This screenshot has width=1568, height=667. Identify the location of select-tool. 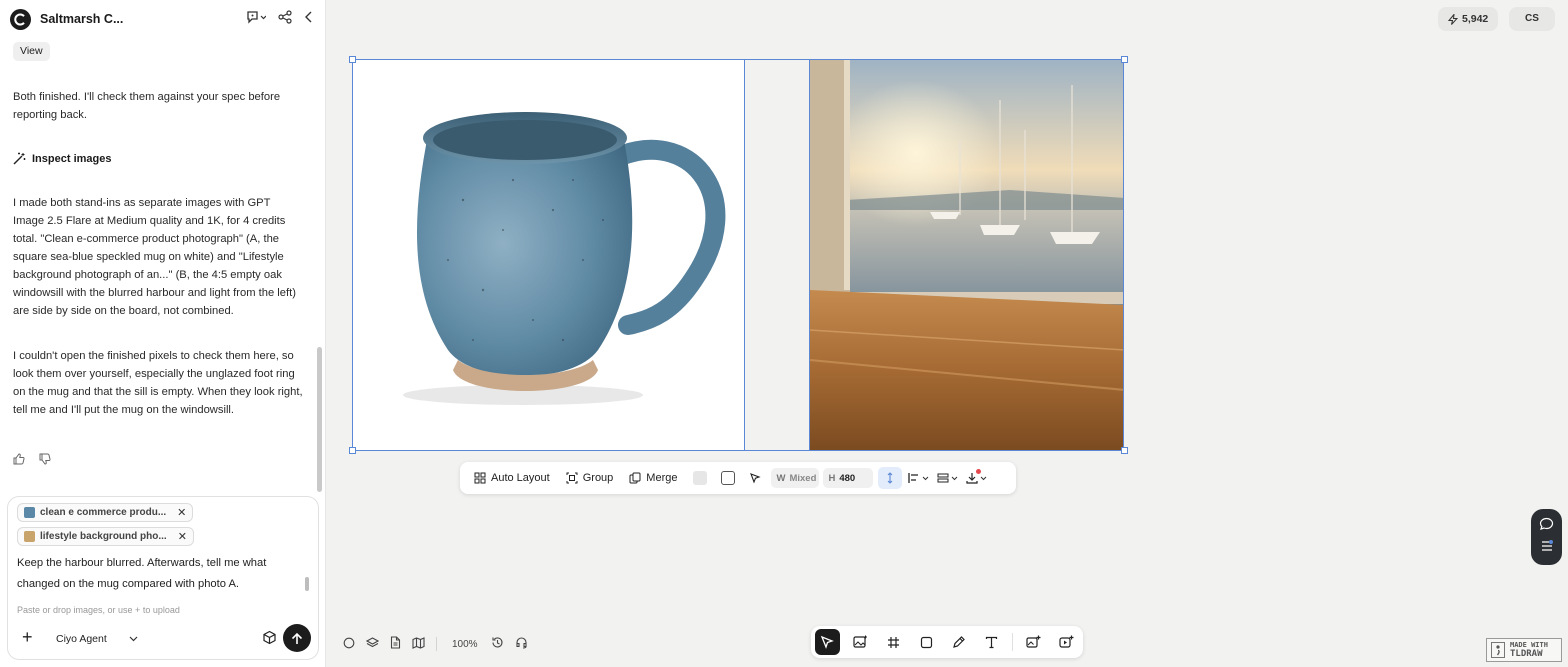
(827, 642).